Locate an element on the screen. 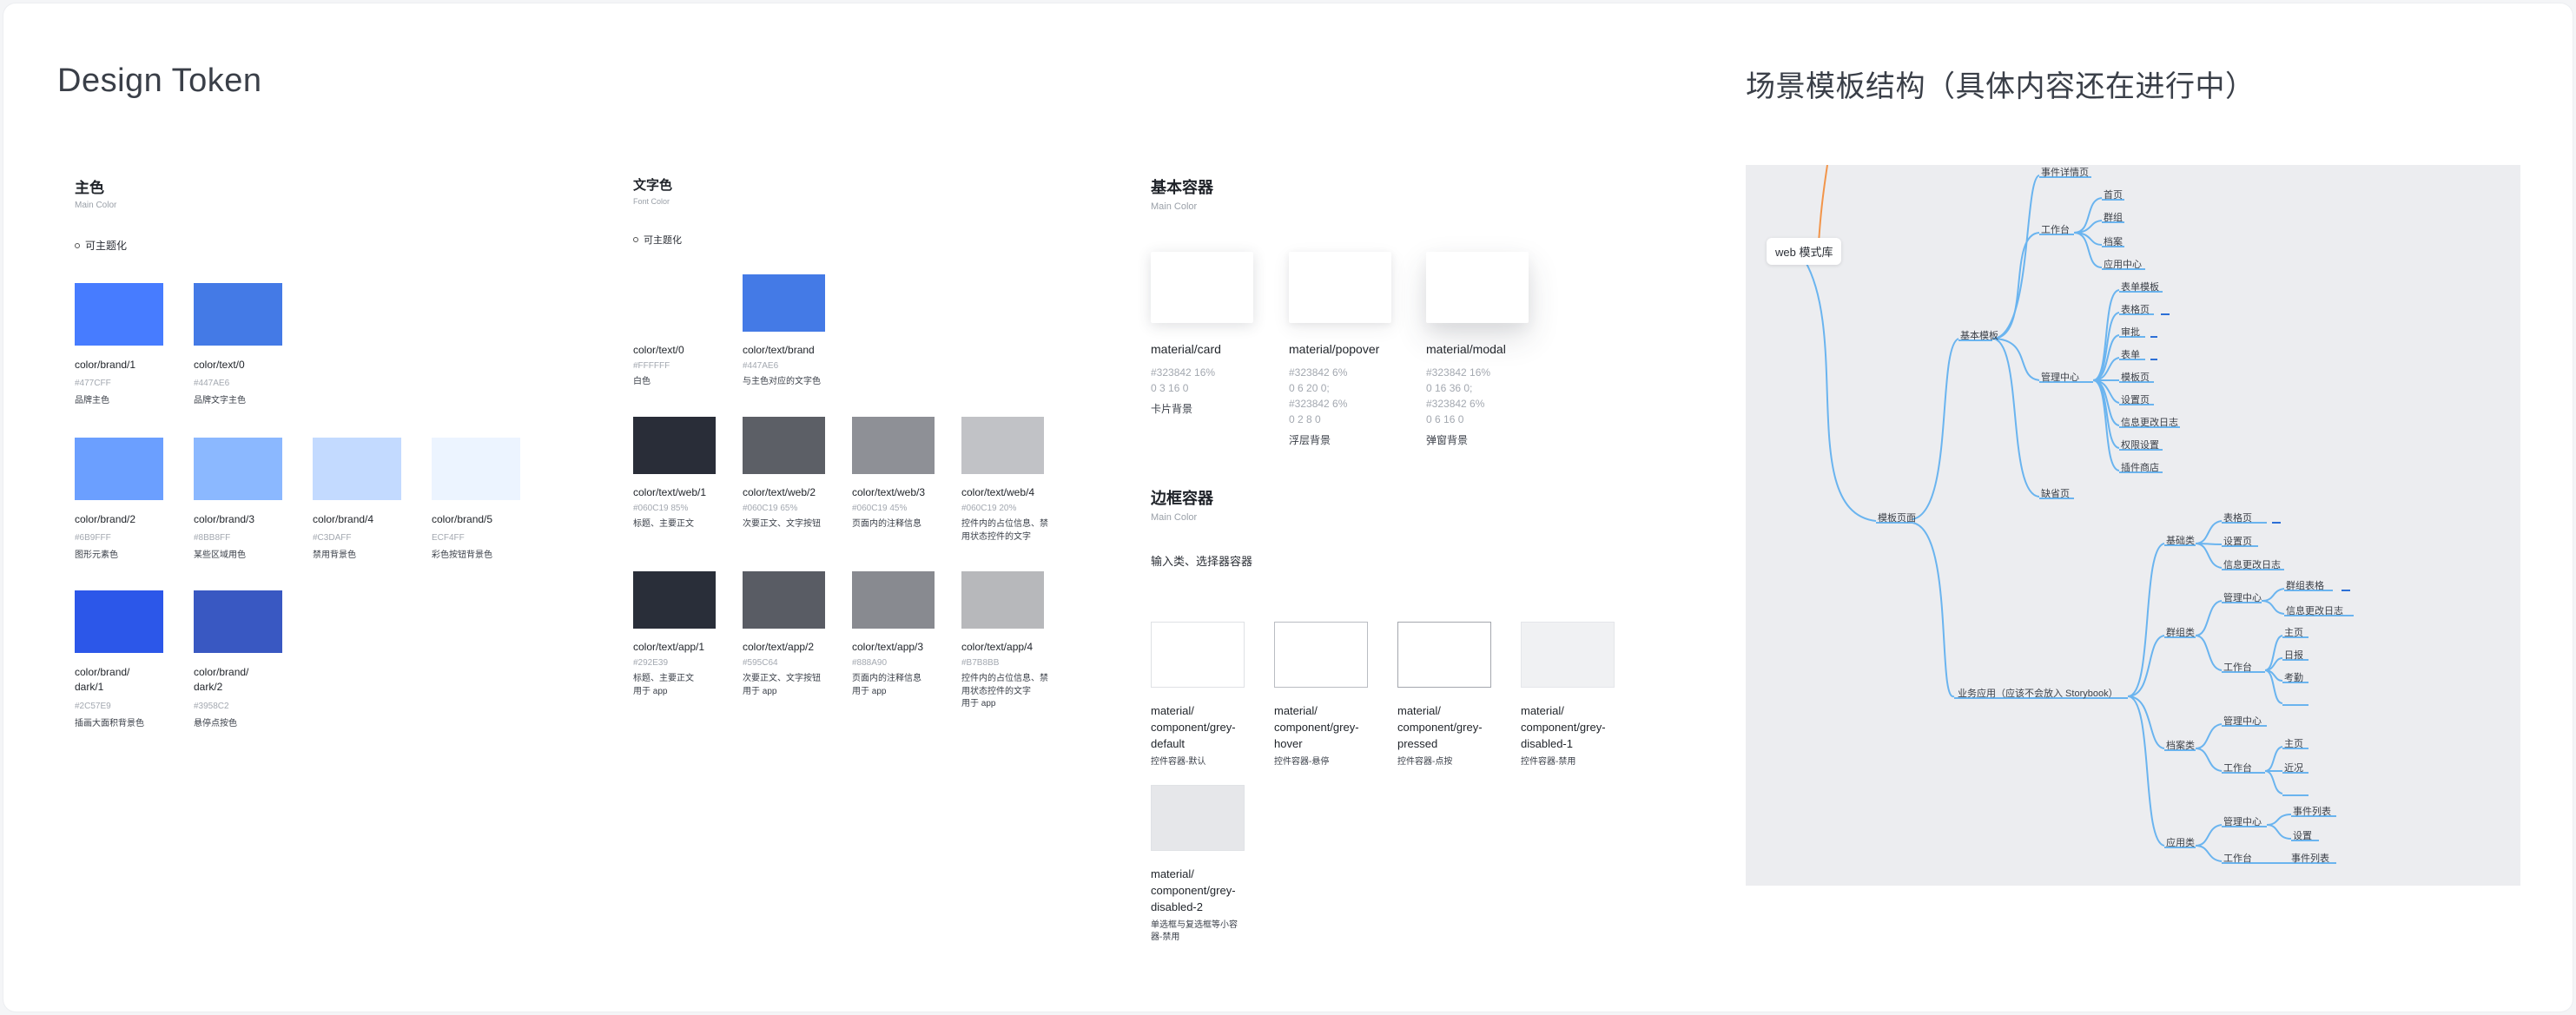 The height and width of the screenshot is (1015, 2576). node-app-center: 应用中心 is located at coordinates (2123, 264).